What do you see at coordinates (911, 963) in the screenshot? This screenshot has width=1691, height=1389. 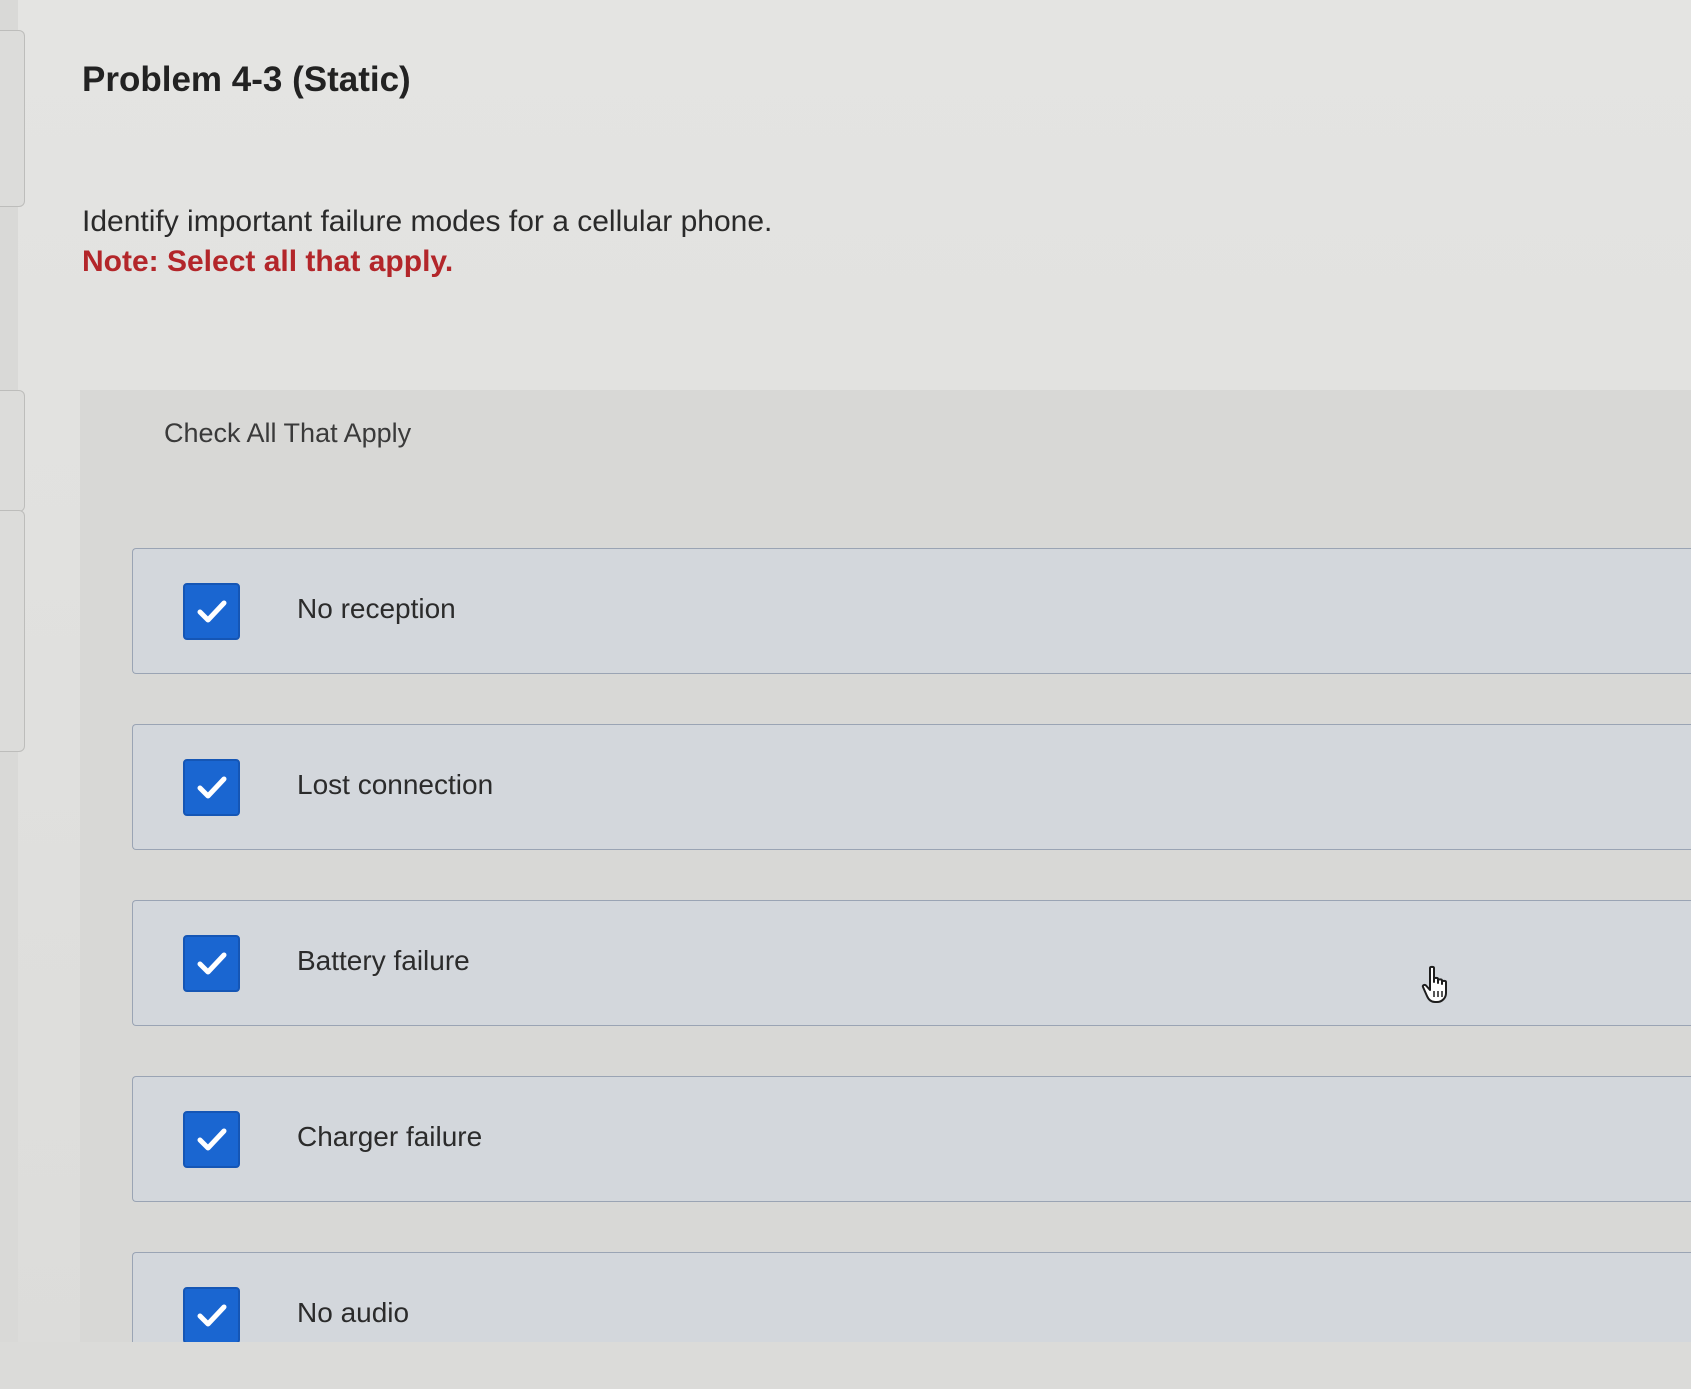 I see `option-battery-failure: Battery failure` at bounding box center [911, 963].